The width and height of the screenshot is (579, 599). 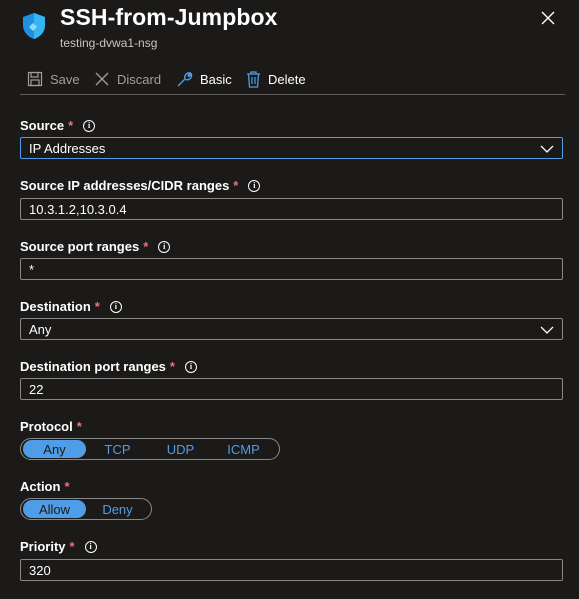 I want to click on destination-label: Destination * i, so click(x=71, y=306).